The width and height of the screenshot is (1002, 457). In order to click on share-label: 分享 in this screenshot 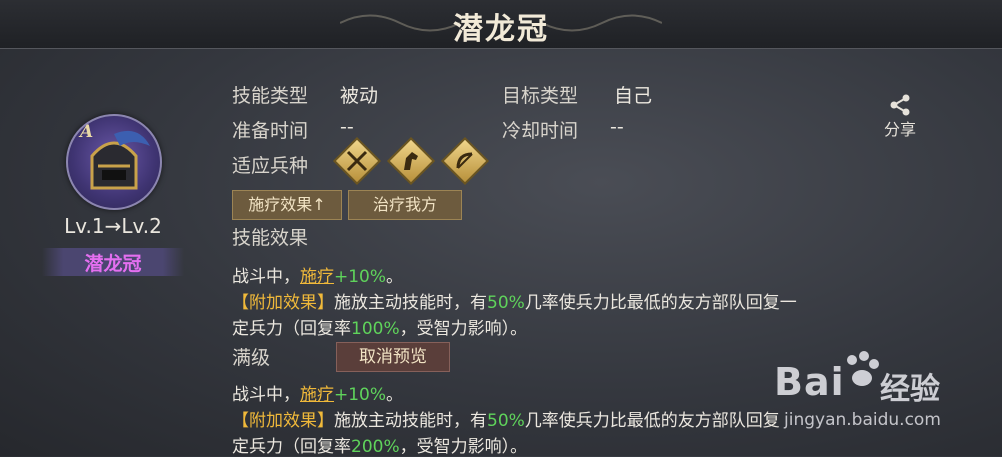, I will do `click(900, 128)`.